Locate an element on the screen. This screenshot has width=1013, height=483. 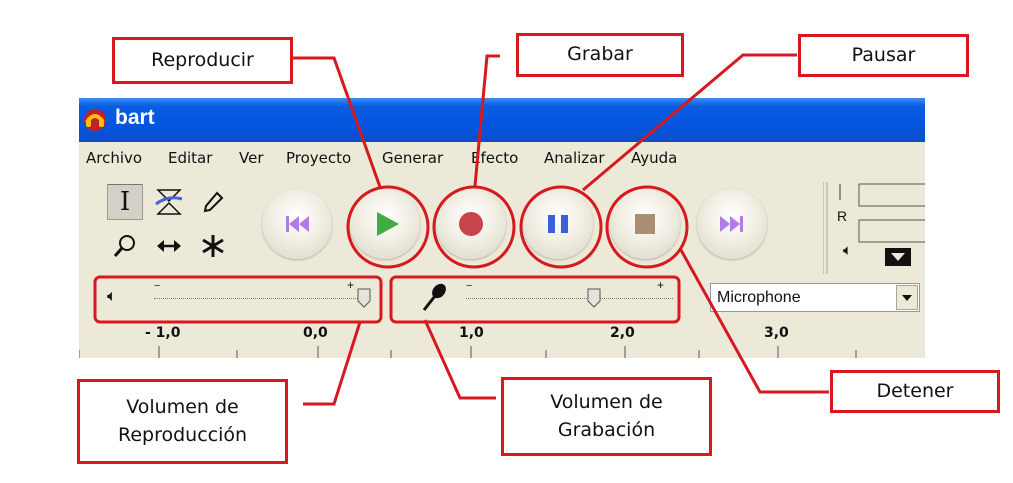
pause-button is located at coordinates (558, 224).